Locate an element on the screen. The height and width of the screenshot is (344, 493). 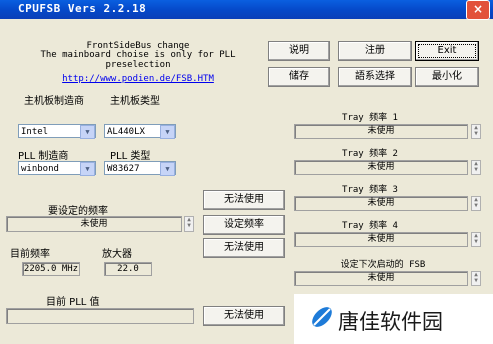
unused-button-1: 无法使用 is located at coordinates (244, 200).